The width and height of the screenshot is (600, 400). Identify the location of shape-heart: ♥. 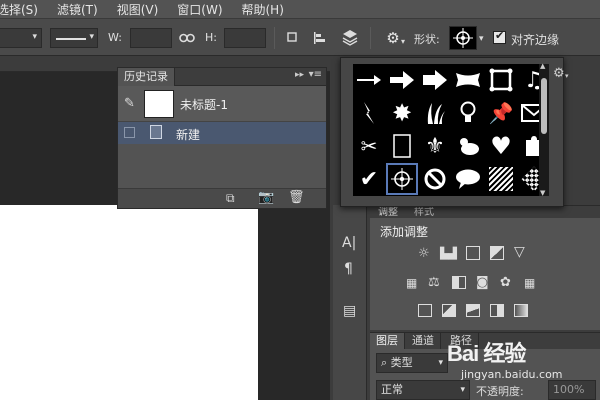
(501, 146).